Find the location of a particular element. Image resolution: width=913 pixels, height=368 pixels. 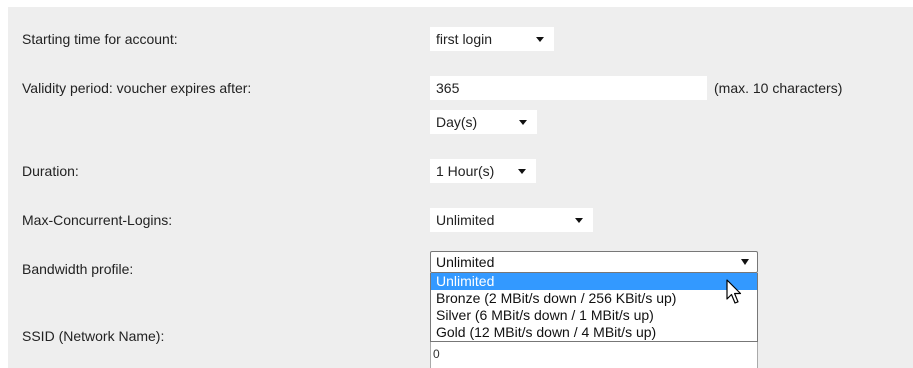

ssid-partial-value: 0 is located at coordinates (436, 354).